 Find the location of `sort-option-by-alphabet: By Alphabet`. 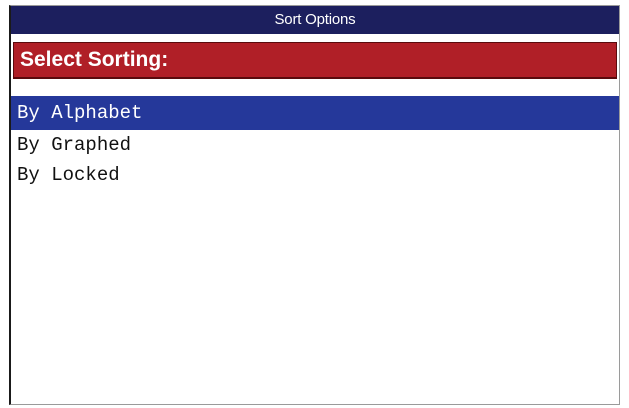

sort-option-by-alphabet: By Alphabet is located at coordinates (315, 113).